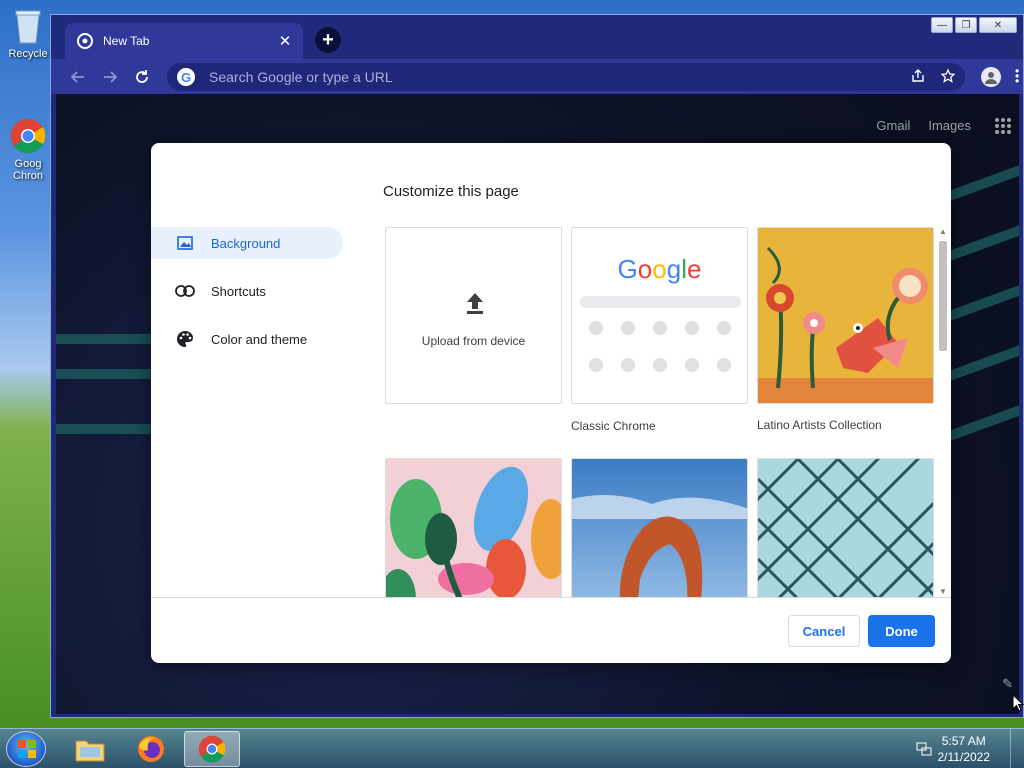  Describe the element at coordinates (184, 41) in the screenshot. I see `tab-new-tab: New Tab ✕` at that location.